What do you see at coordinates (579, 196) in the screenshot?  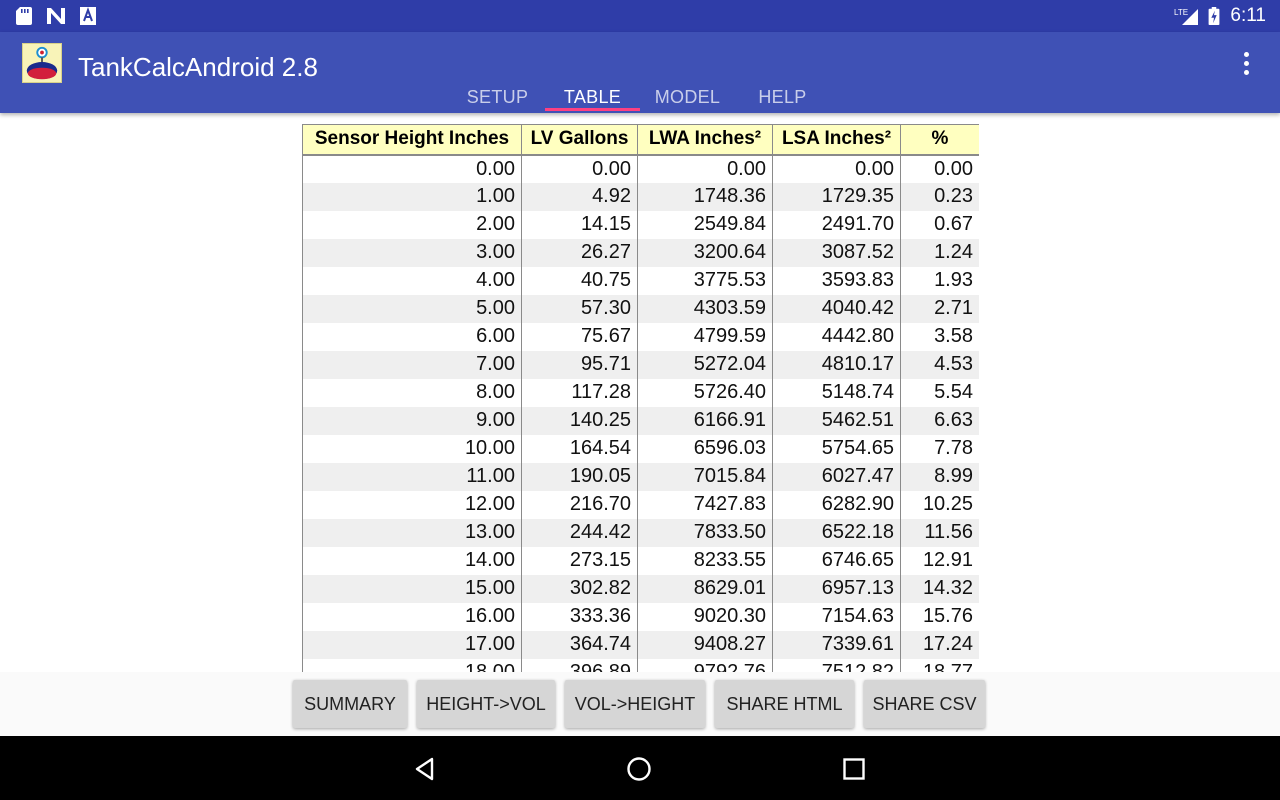 I see `cell-lv-gallons: 4.92` at bounding box center [579, 196].